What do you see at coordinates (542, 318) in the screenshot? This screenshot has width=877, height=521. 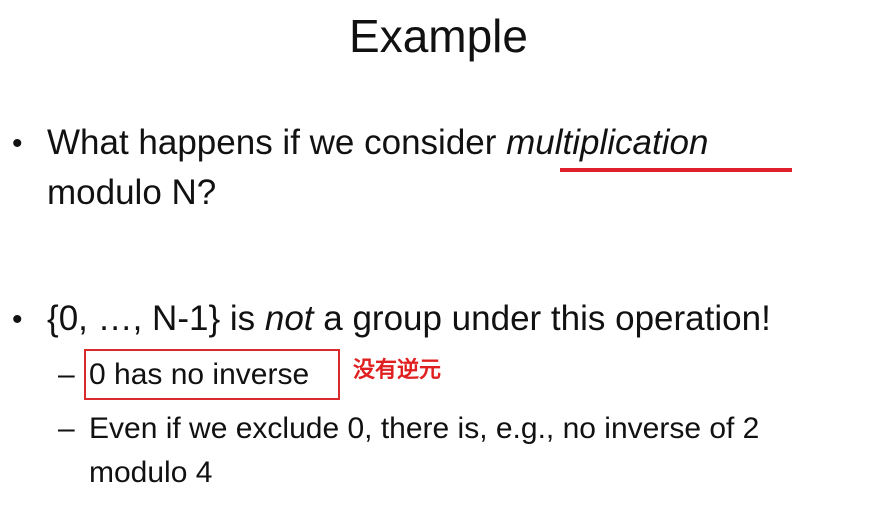 I see `bullet-2-text-post: a group under this operation!` at bounding box center [542, 318].